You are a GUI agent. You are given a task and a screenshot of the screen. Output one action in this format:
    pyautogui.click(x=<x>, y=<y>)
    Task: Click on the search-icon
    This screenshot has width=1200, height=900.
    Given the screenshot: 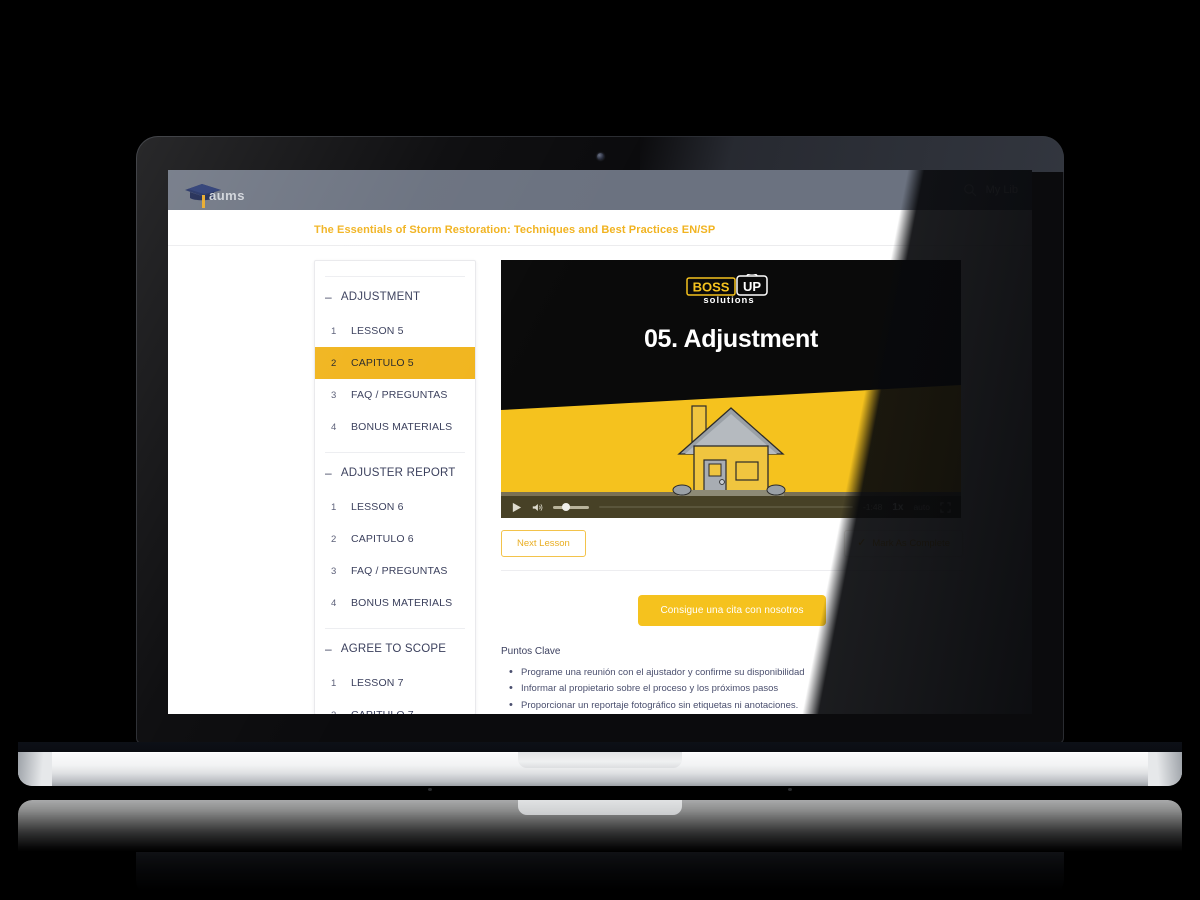 What is the action you would take?
    pyautogui.click(x=970, y=190)
    